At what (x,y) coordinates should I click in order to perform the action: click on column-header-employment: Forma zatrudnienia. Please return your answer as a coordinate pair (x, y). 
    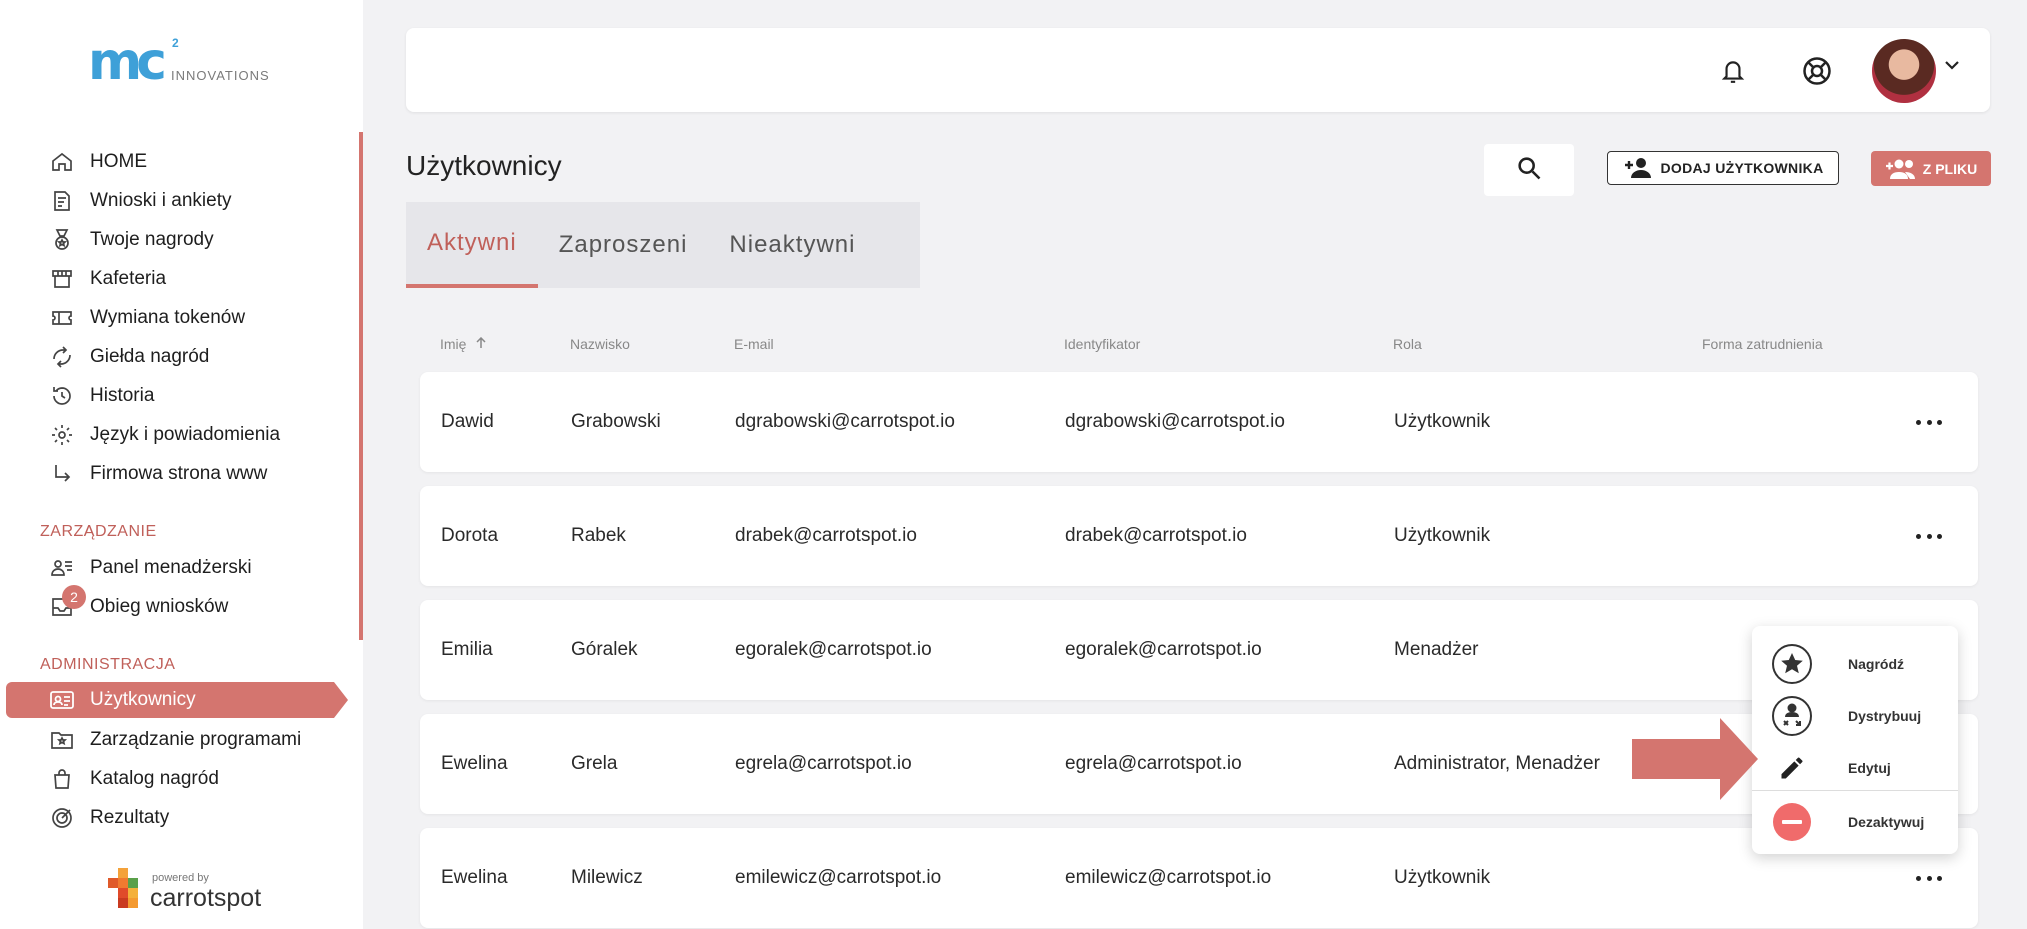
    Looking at the image, I should click on (1762, 344).